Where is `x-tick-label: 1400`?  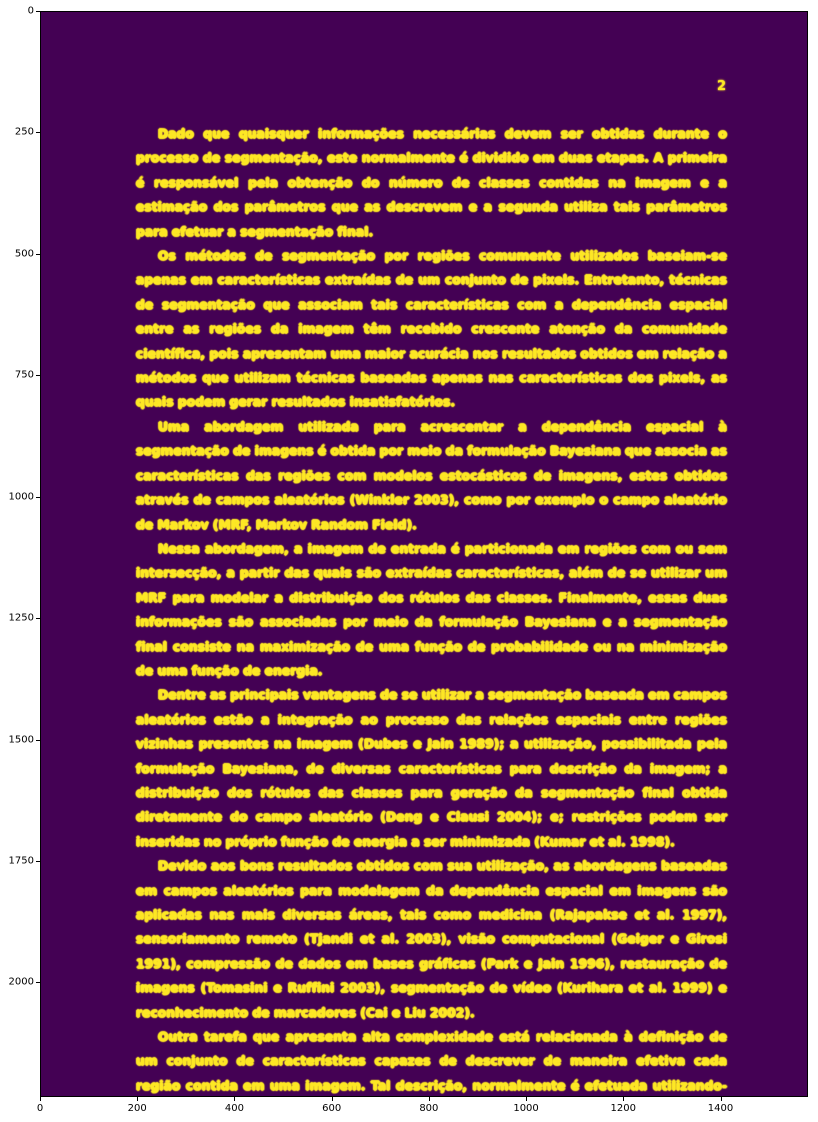 x-tick-label: 1400 is located at coordinates (720, 1108).